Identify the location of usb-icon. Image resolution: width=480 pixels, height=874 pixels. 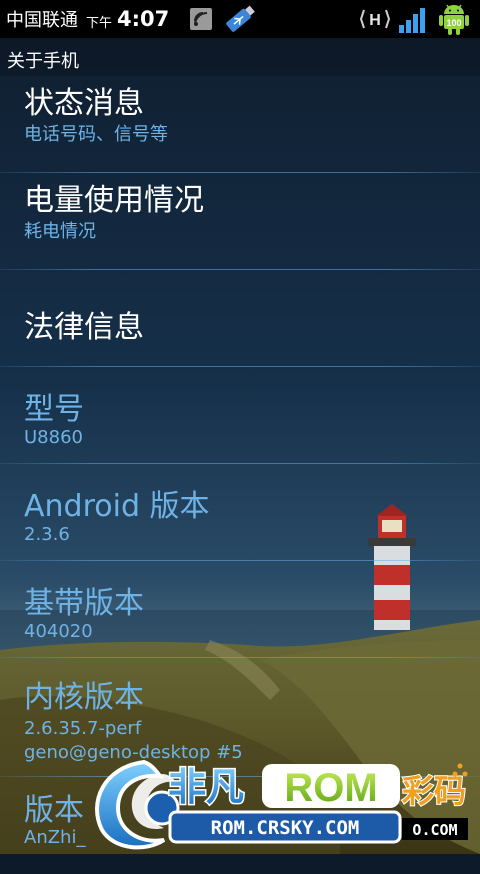
(240, 18).